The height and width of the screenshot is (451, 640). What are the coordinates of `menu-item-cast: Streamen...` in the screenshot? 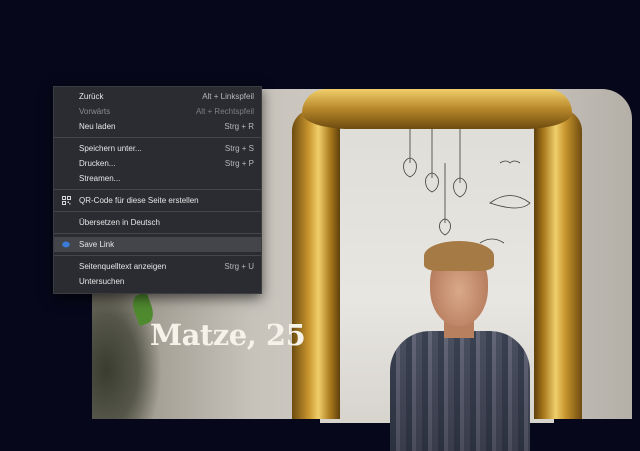 It's located at (157, 178).